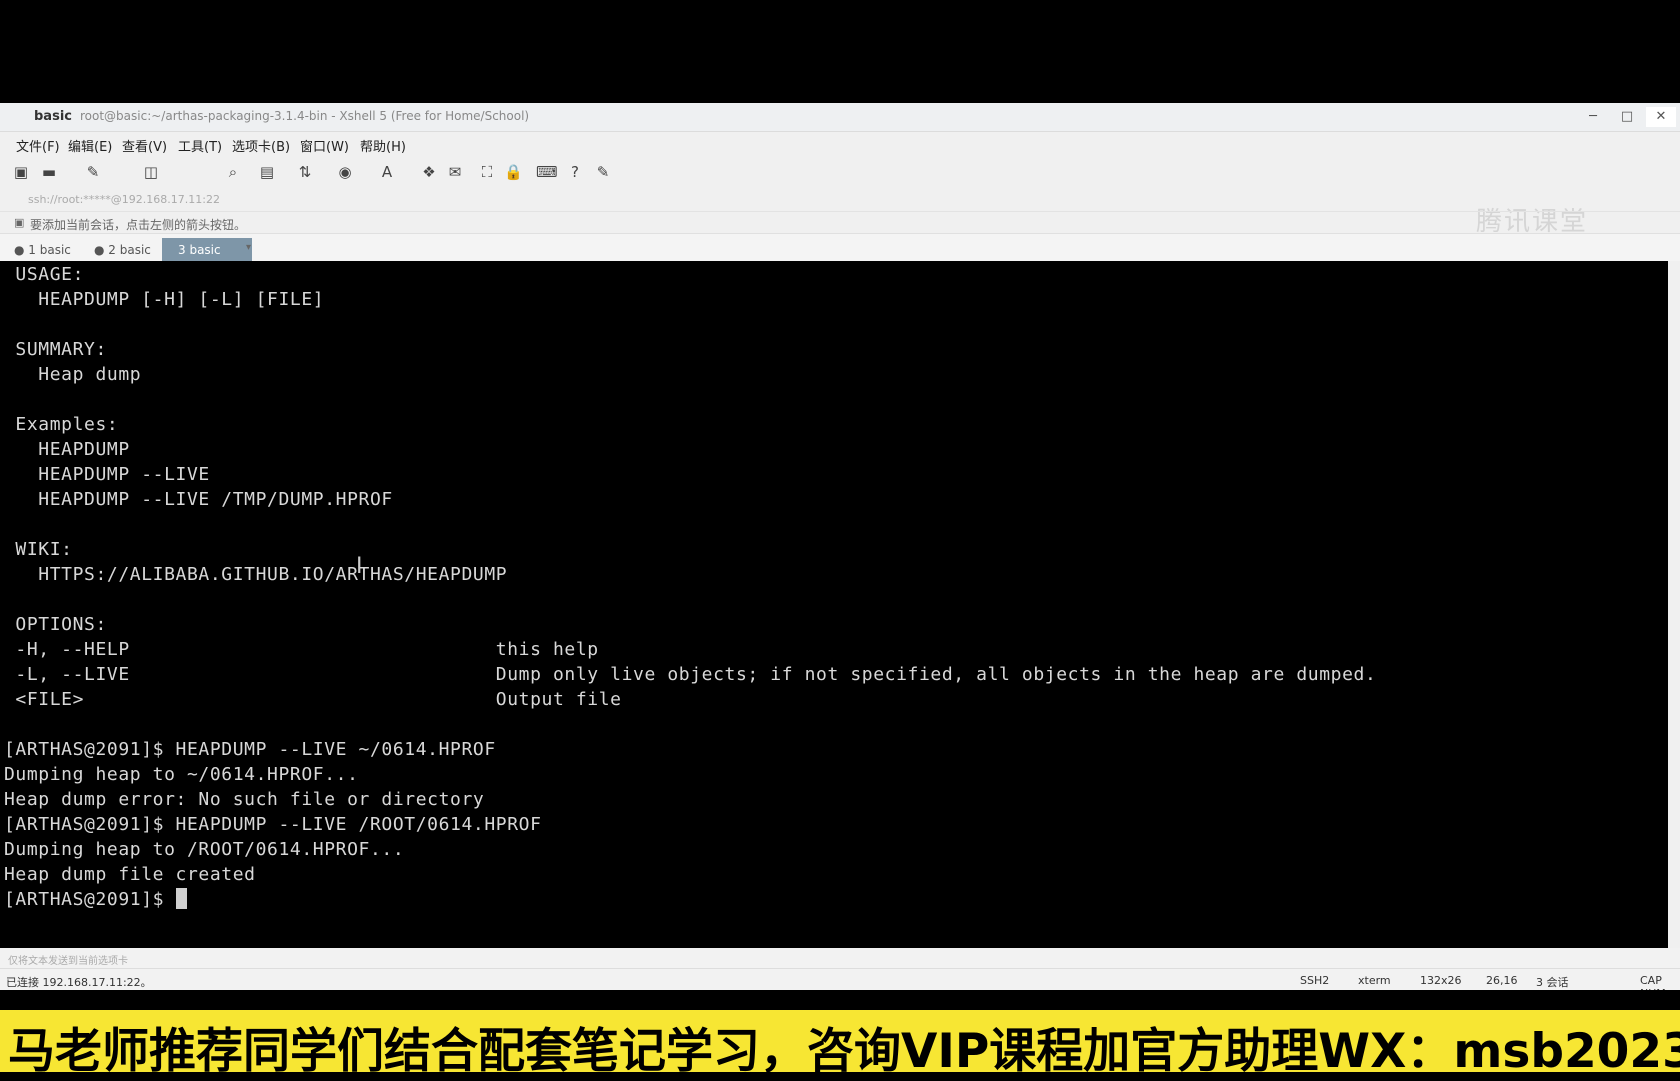 The height and width of the screenshot is (1081, 1680). Describe the element at coordinates (1674, 604) in the screenshot. I see `terminal-scrollbar` at that location.